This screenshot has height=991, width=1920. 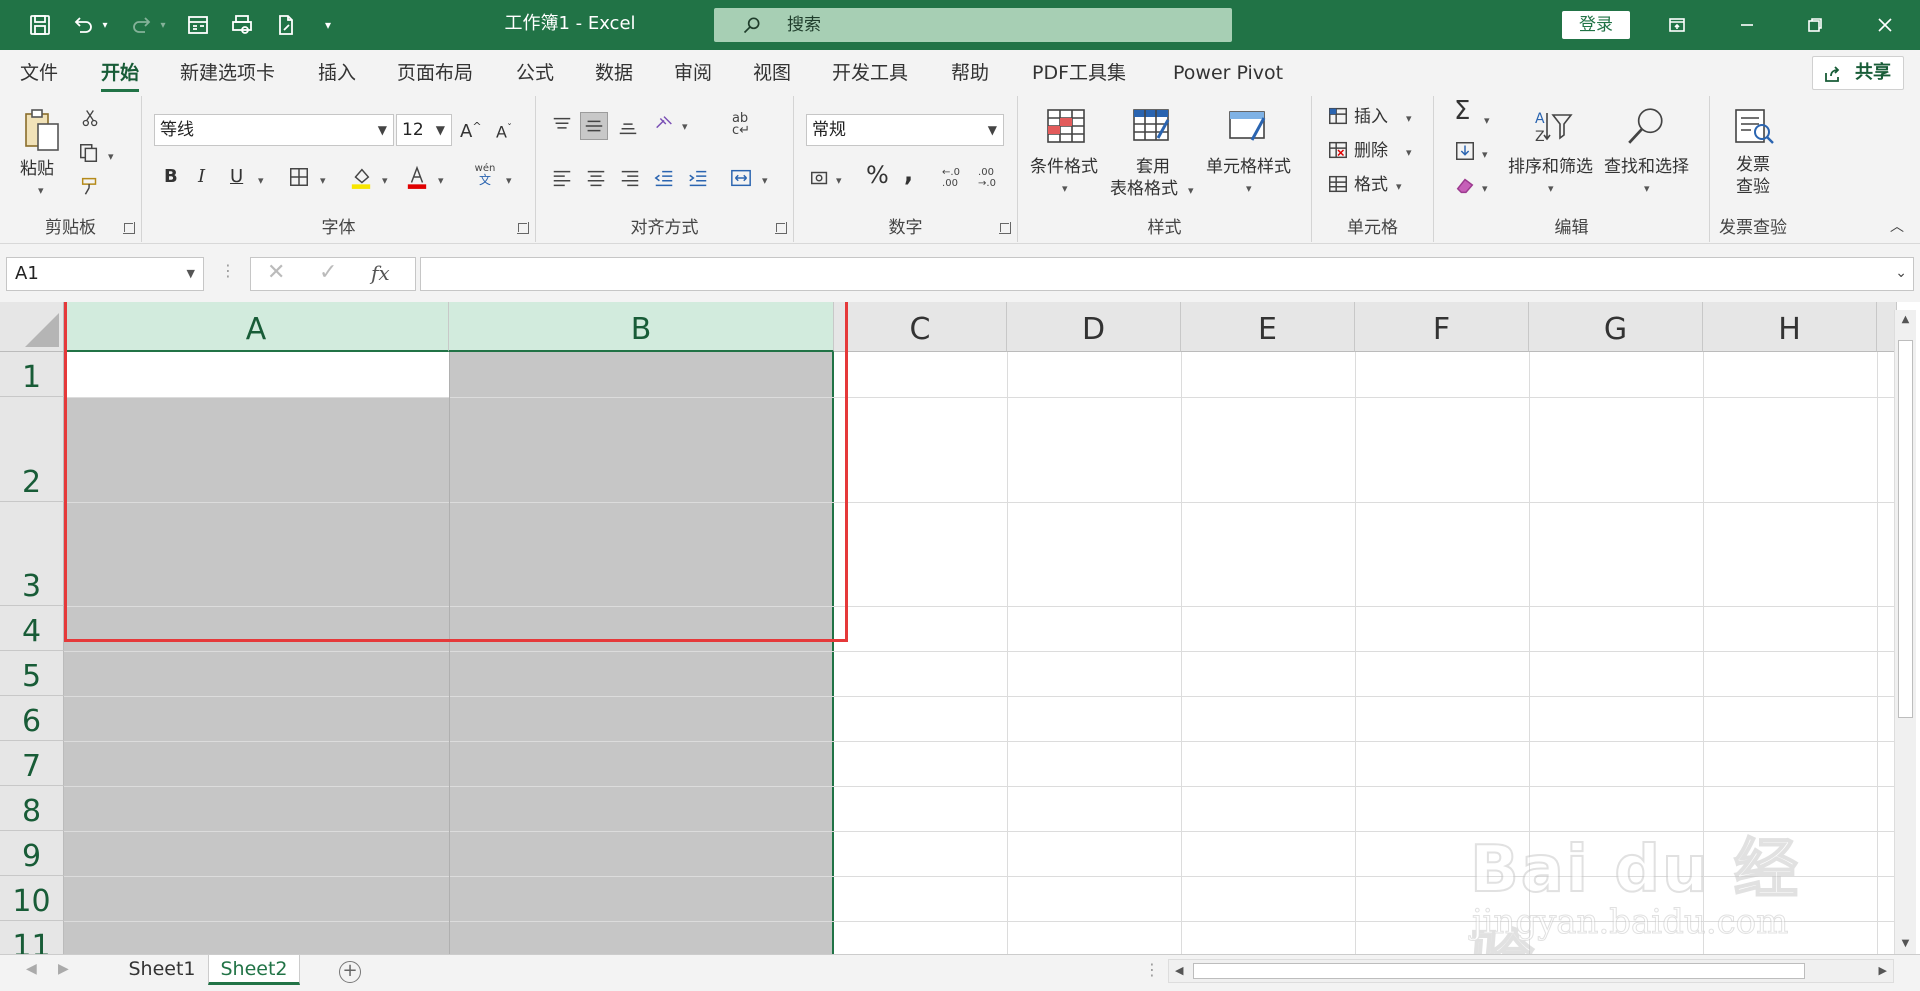 I want to click on add-sheet-icon: +, so click(x=350, y=972).